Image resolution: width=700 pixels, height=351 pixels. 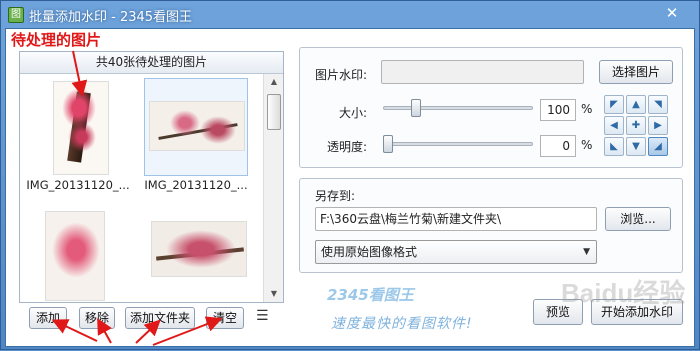 I want to click on position-cell-icon: ✚, so click(x=636, y=125).